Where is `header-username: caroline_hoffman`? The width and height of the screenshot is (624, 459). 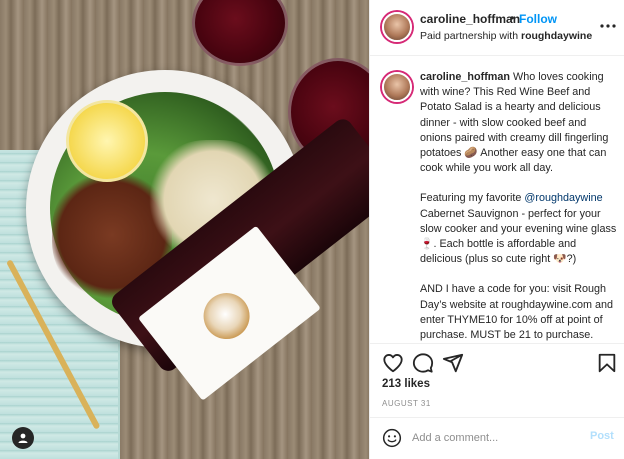
header-username: caroline_hoffman is located at coordinates (470, 19).